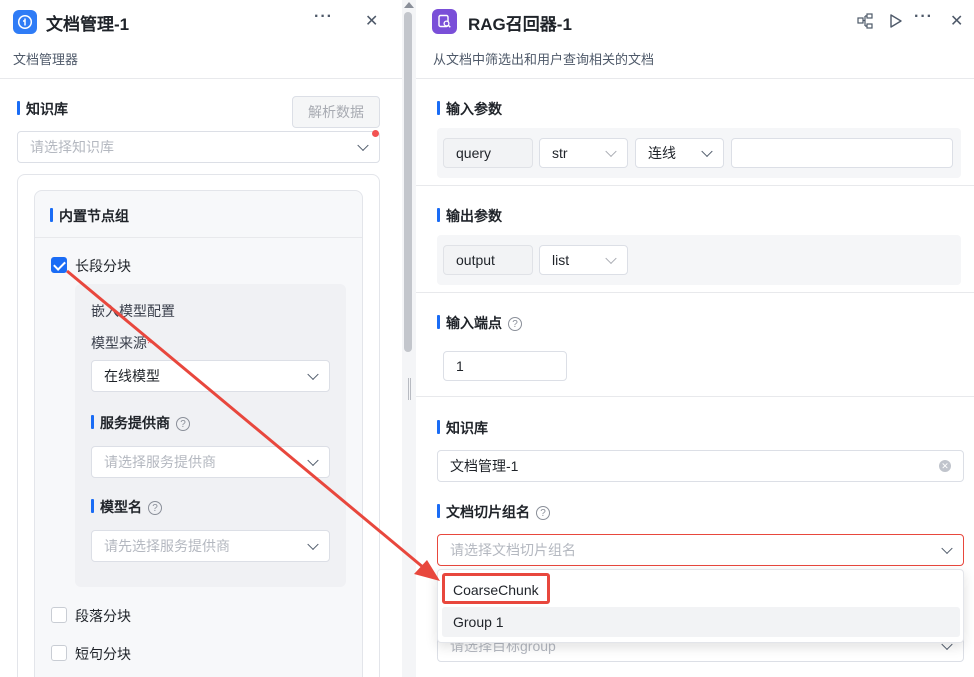 This screenshot has width=974, height=677. Describe the element at coordinates (119, 343) in the screenshot. I see `model-source-text: 模型来源` at that location.